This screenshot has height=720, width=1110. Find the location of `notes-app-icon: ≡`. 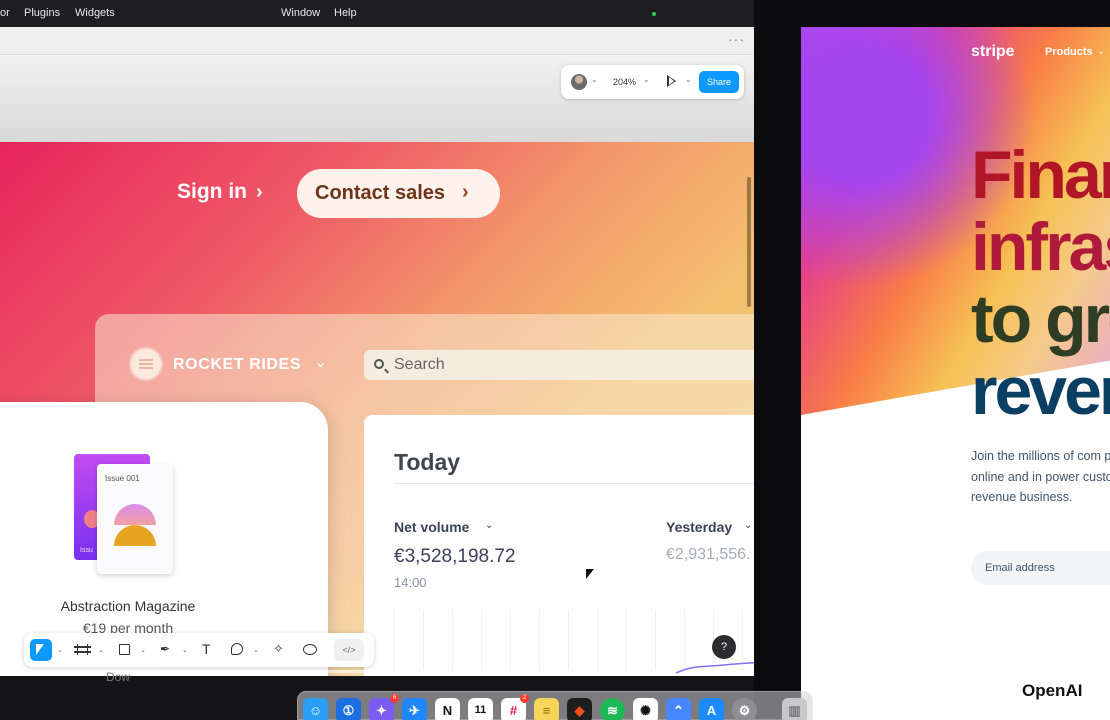

notes-app-icon: ≡ is located at coordinates (546, 709).